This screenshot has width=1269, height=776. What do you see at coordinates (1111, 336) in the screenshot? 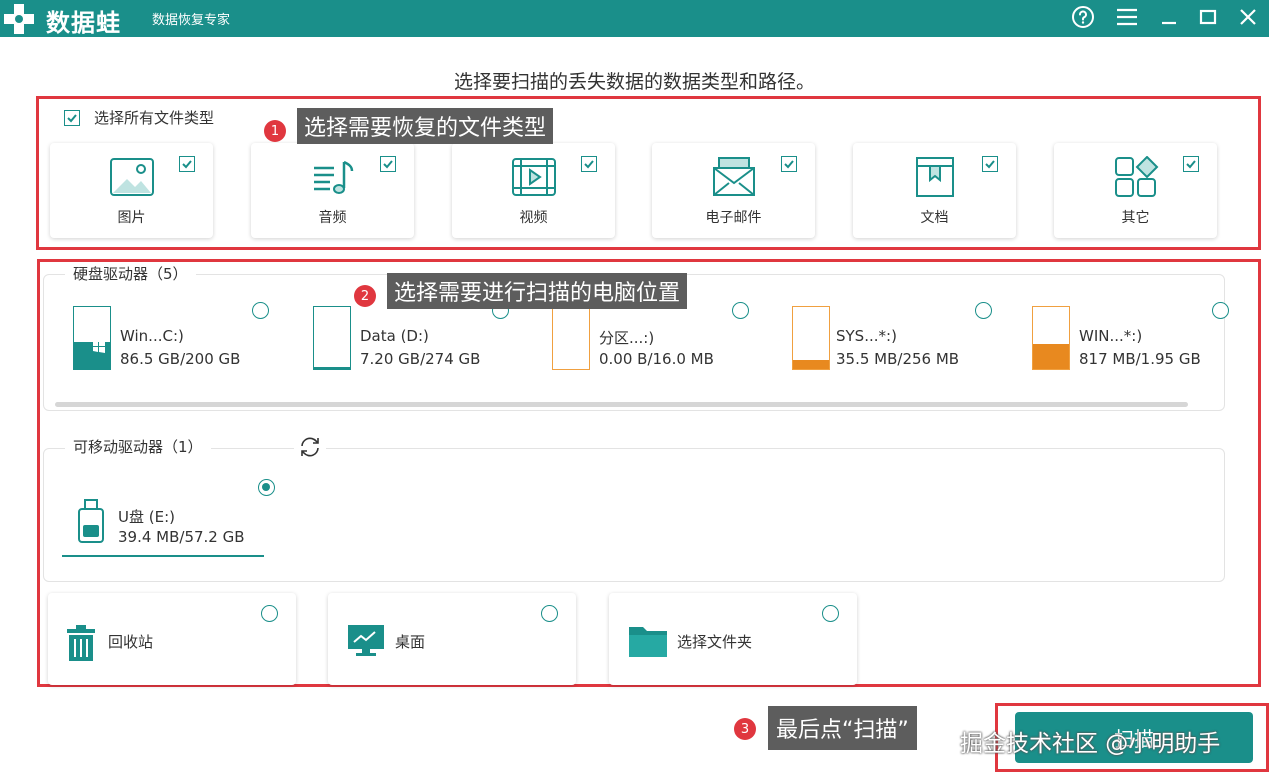
I see `drive-name: WIN...*:)` at bounding box center [1111, 336].